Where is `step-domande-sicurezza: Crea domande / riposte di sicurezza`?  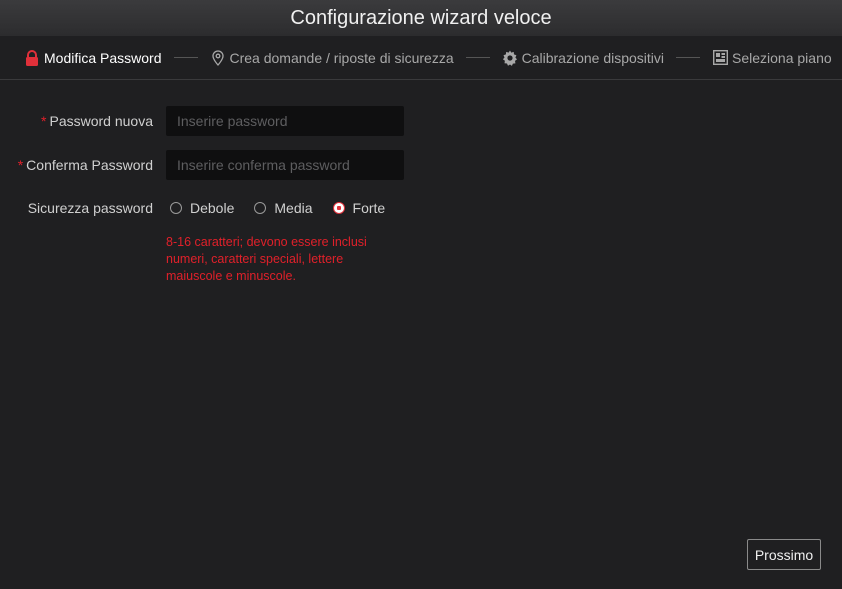
step-domande-sicurezza: Crea domande / riposte di sicurezza is located at coordinates (332, 58).